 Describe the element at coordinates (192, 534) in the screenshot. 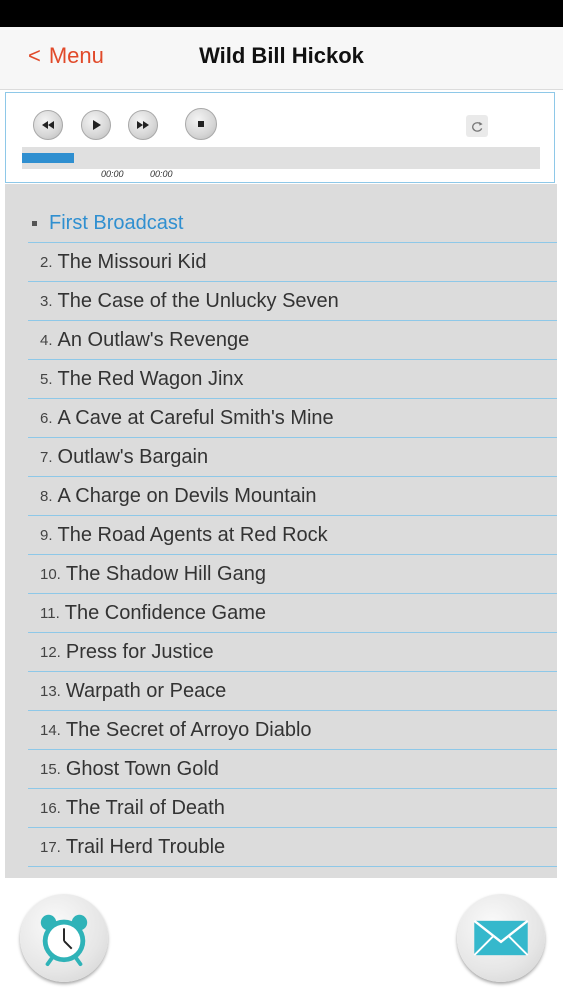

I see `episode-title: The Road Agents at Red Rock` at that location.